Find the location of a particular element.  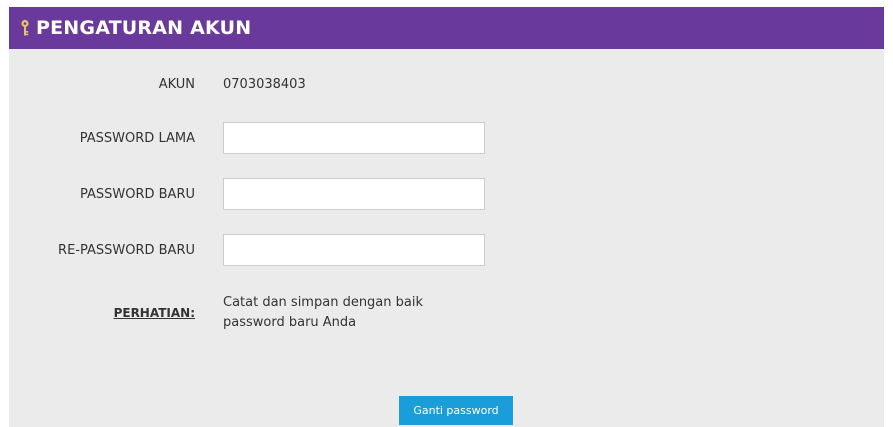

panel-header: PENGATURAN AKUN is located at coordinates (446, 28).